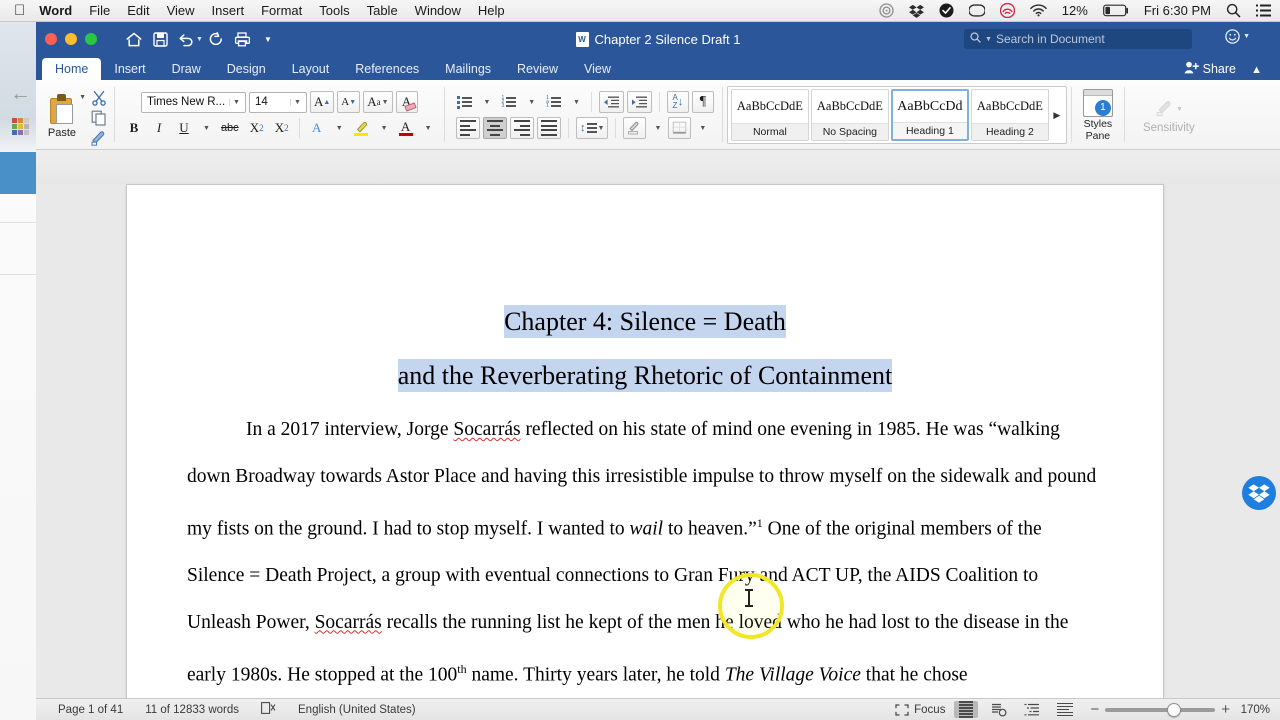 The height and width of the screenshot is (720, 1280). Describe the element at coordinates (334, 10) in the screenshot. I see `menu-item-tools: Tools` at that location.